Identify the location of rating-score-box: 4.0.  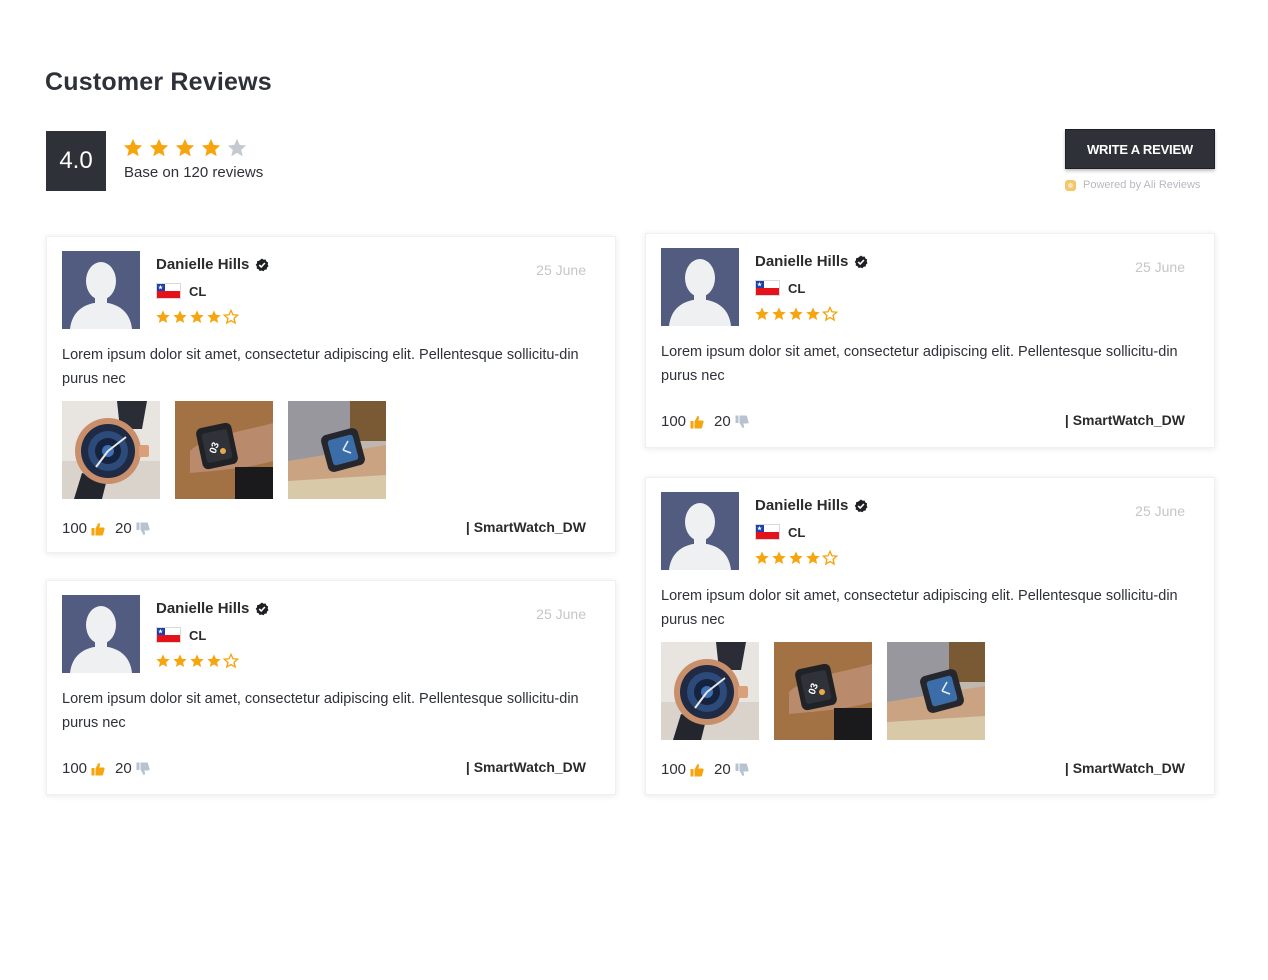
(76, 161).